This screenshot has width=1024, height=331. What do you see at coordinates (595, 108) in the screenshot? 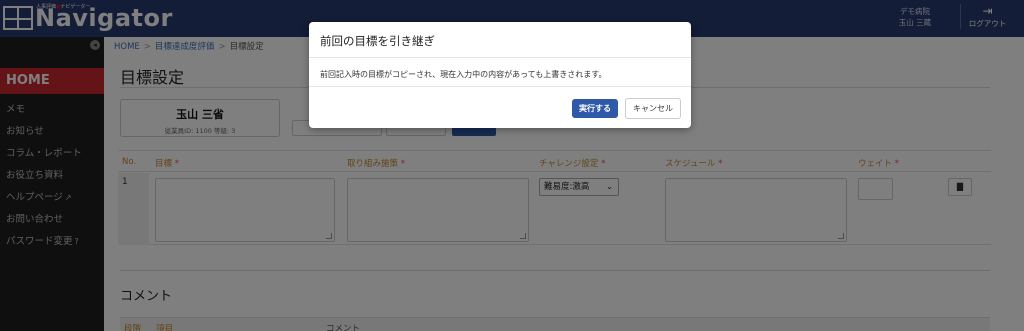
I see `execute-button: 実行する` at bounding box center [595, 108].